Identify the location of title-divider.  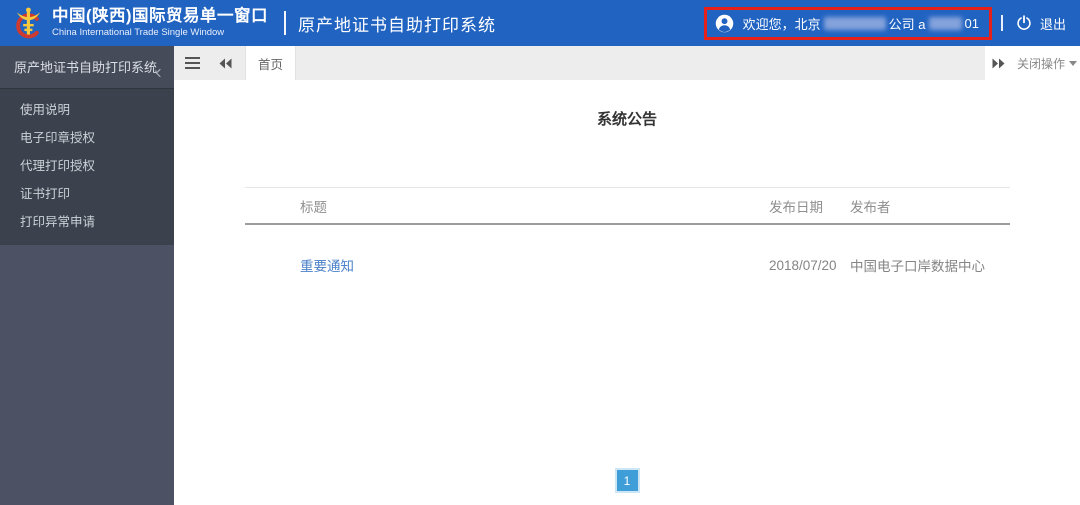
(285, 23).